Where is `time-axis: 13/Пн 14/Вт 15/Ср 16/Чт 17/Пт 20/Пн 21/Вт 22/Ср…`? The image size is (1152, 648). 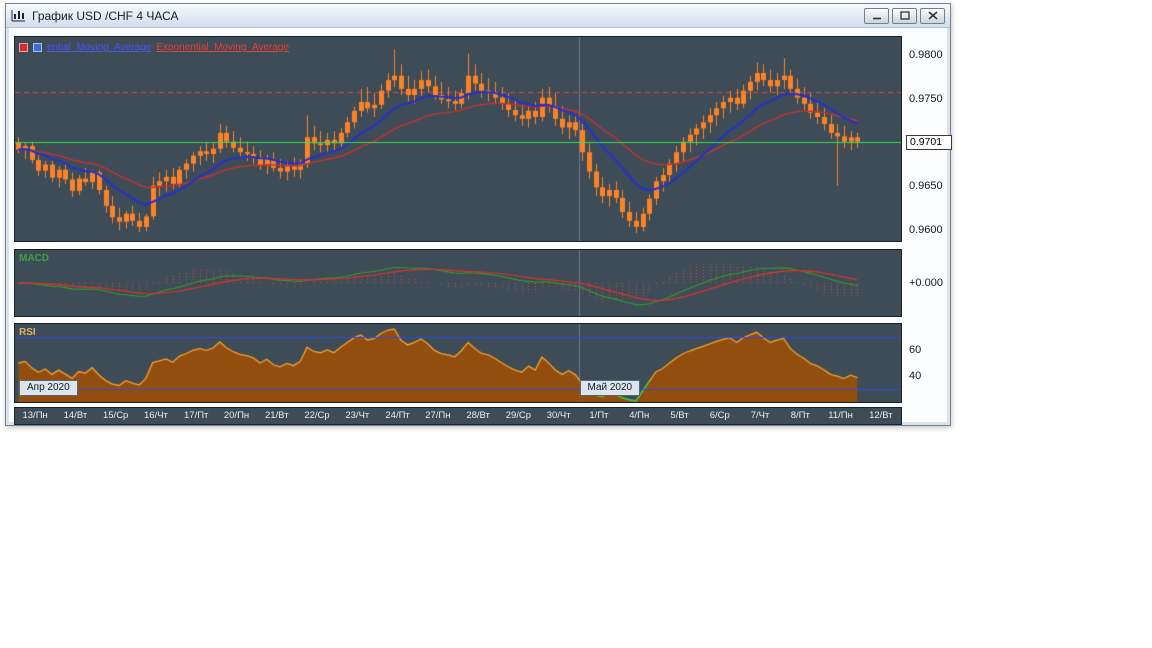 time-axis: 13/Пн 14/Вт 15/Ср 16/Чт 17/Пт 20/Пн 21/Вт 22/Ср… is located at coordinates (458, 416).